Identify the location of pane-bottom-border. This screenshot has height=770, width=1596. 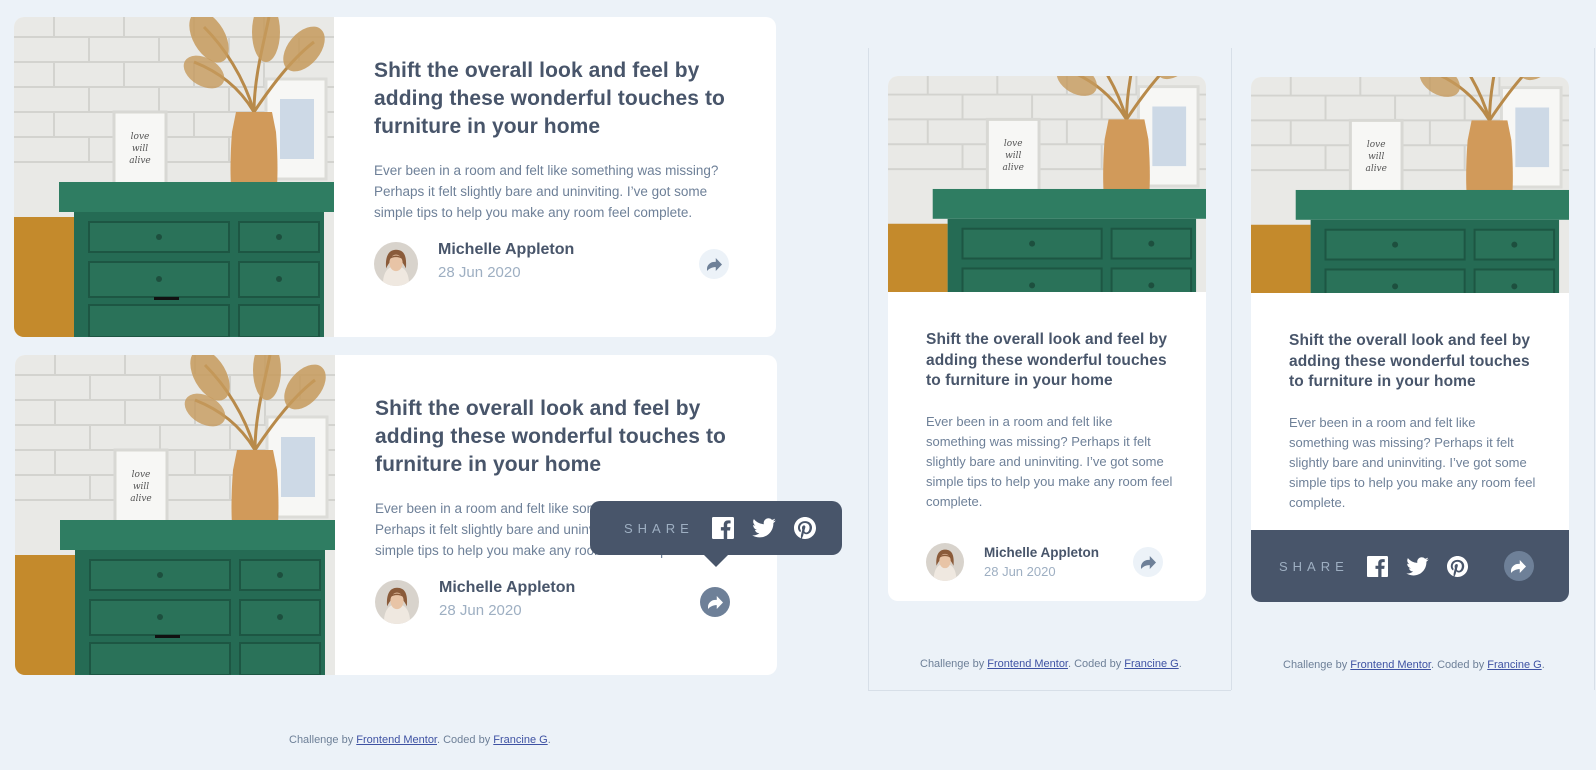
(1049, 690).